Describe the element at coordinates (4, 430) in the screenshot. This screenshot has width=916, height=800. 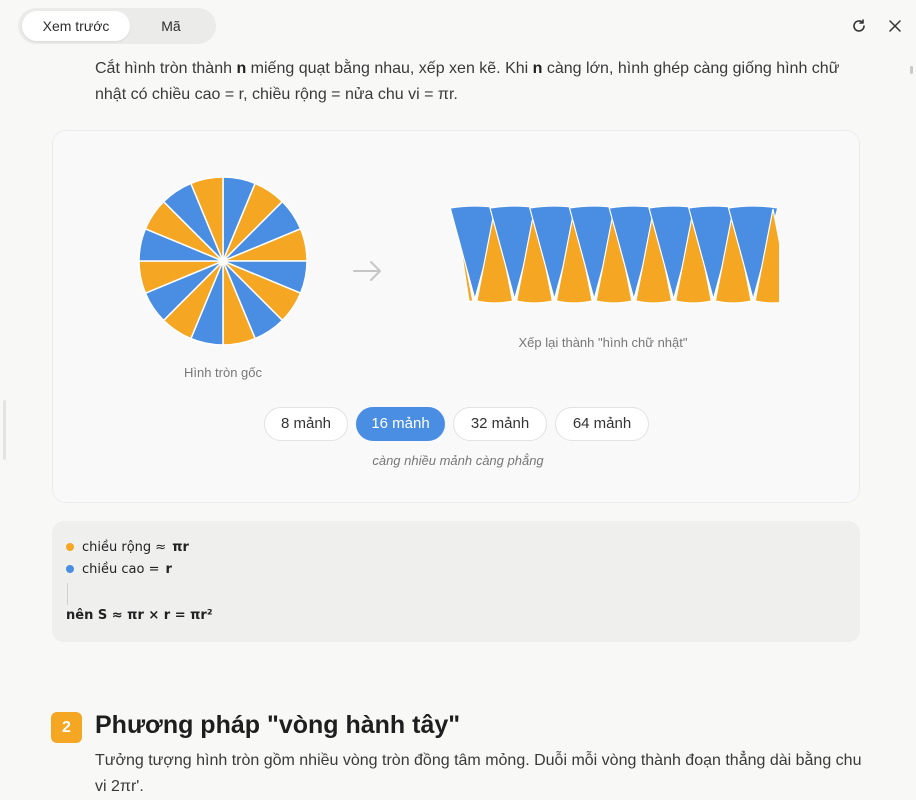
I see `resize-handle` at that location.